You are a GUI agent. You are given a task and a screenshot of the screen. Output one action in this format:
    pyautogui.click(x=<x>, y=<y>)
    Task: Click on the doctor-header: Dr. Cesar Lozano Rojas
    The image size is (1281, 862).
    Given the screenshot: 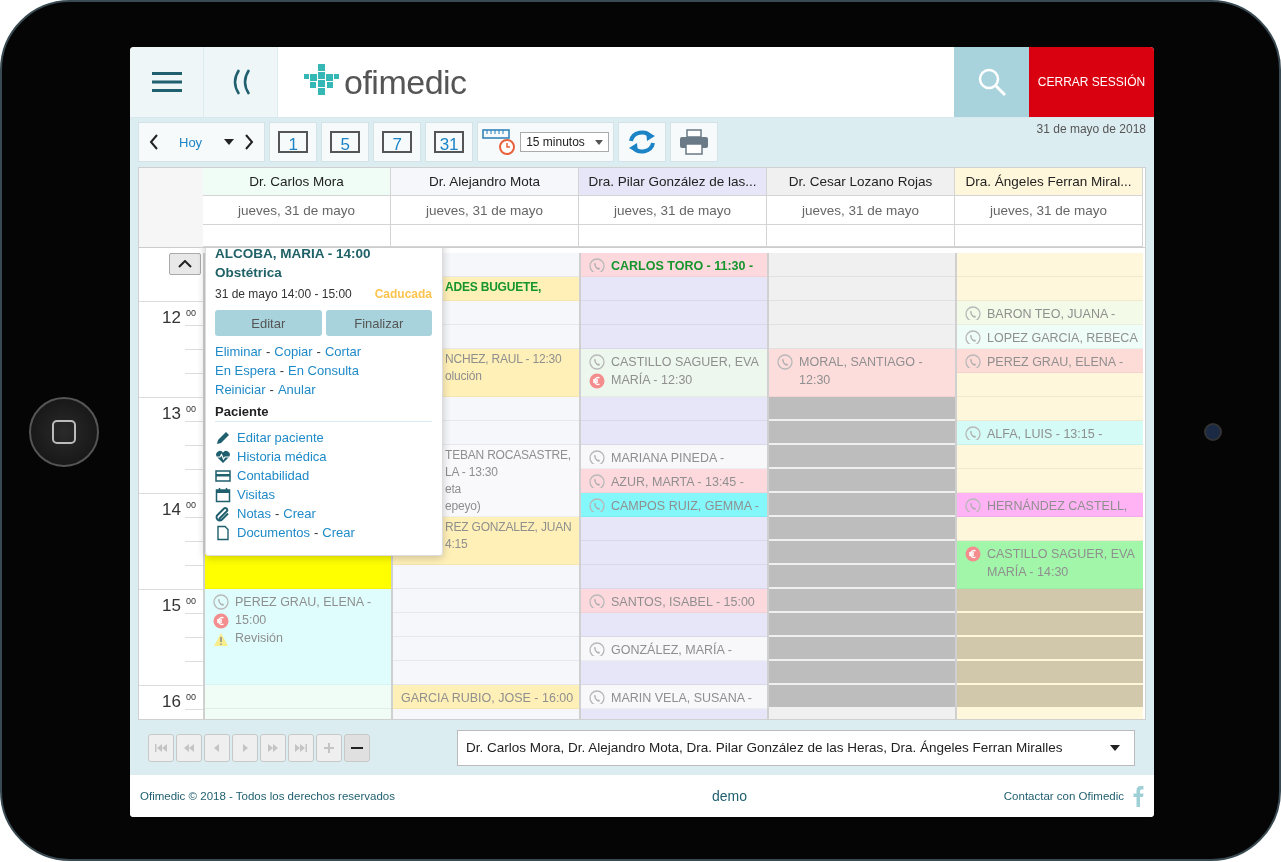 What is the action you would take?
    pyautogui.click(x=861, y=182)
    